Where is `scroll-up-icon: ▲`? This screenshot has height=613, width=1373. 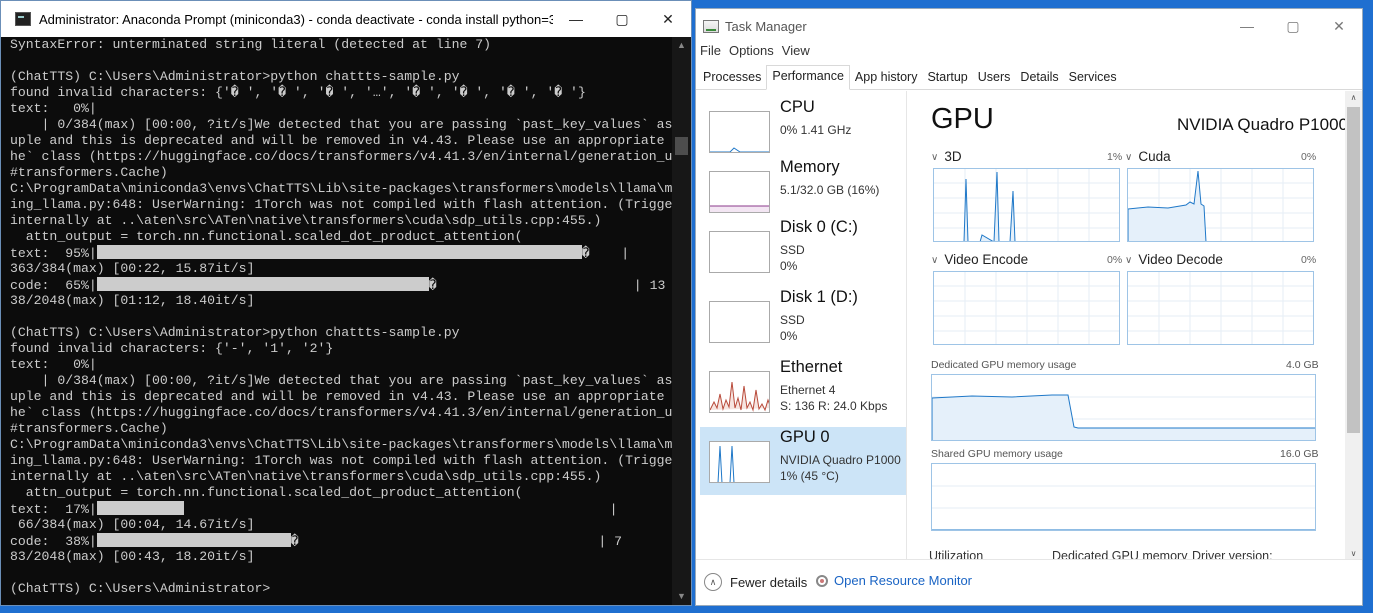
scroll-up-icon: ▲ is located at coordinates (681, 45).